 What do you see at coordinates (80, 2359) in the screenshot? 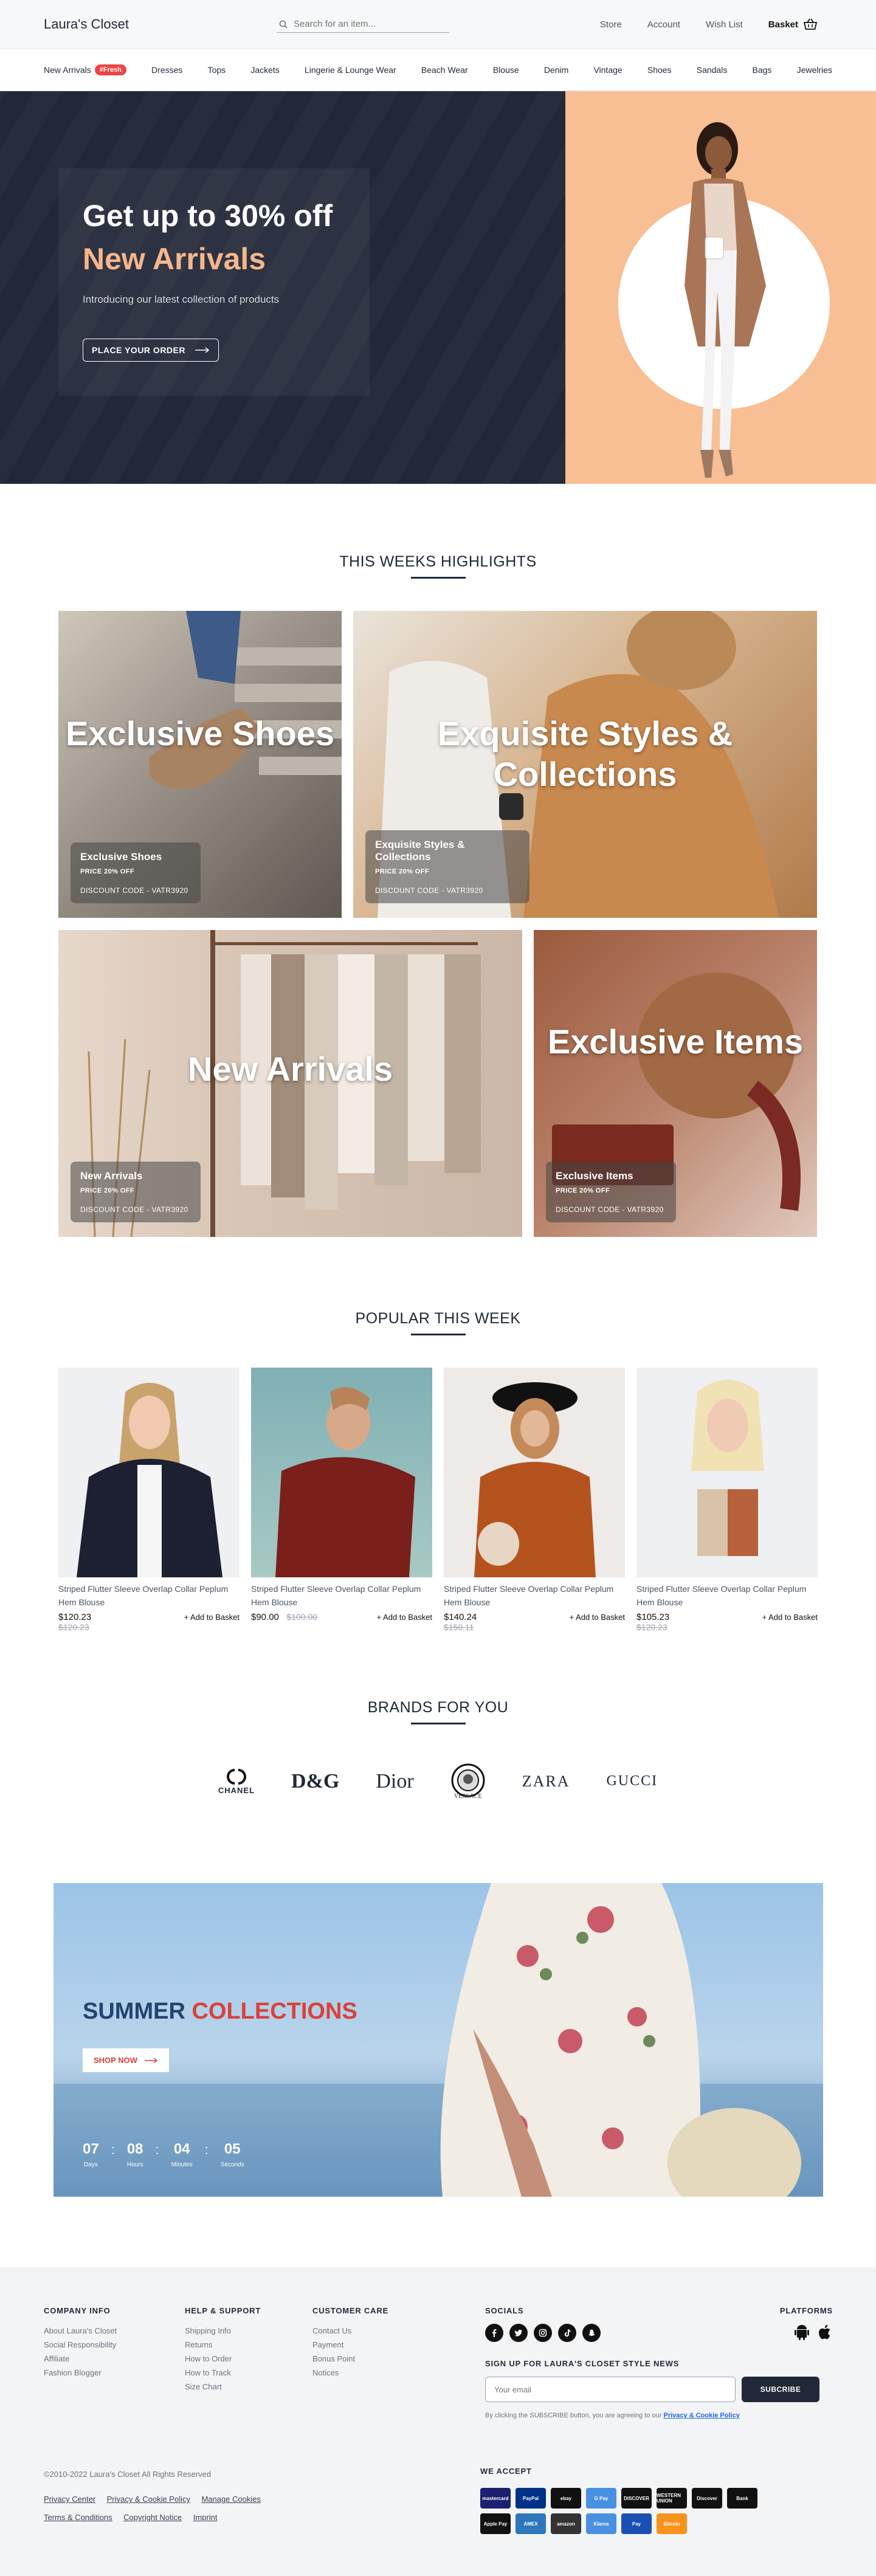
I see `footer-link: Affiliate` at bounding box center [80, 2359].